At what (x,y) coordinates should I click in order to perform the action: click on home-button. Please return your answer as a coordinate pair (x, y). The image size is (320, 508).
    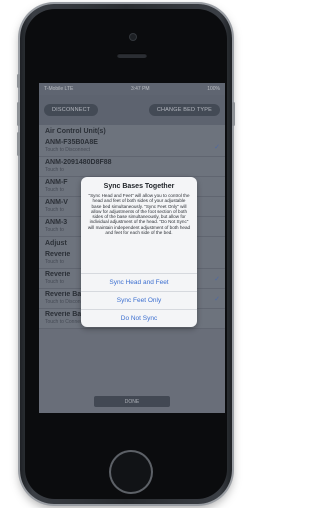
    Looking at the image, I should click on (131, 472).